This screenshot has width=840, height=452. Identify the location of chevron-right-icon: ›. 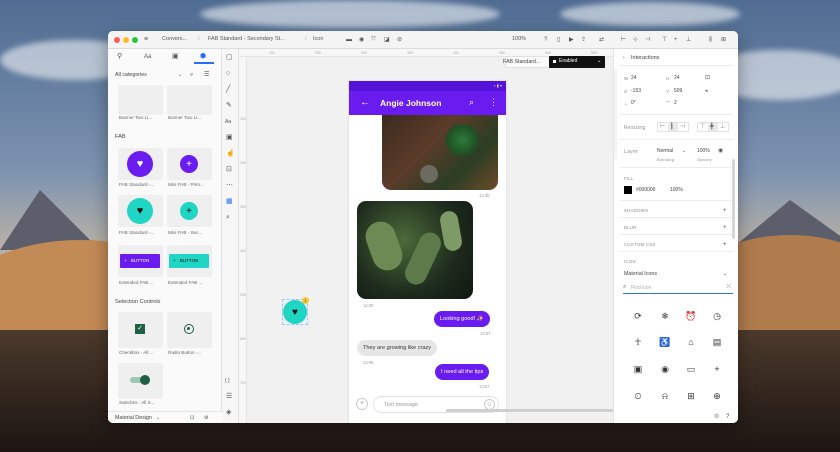
(624, 58).